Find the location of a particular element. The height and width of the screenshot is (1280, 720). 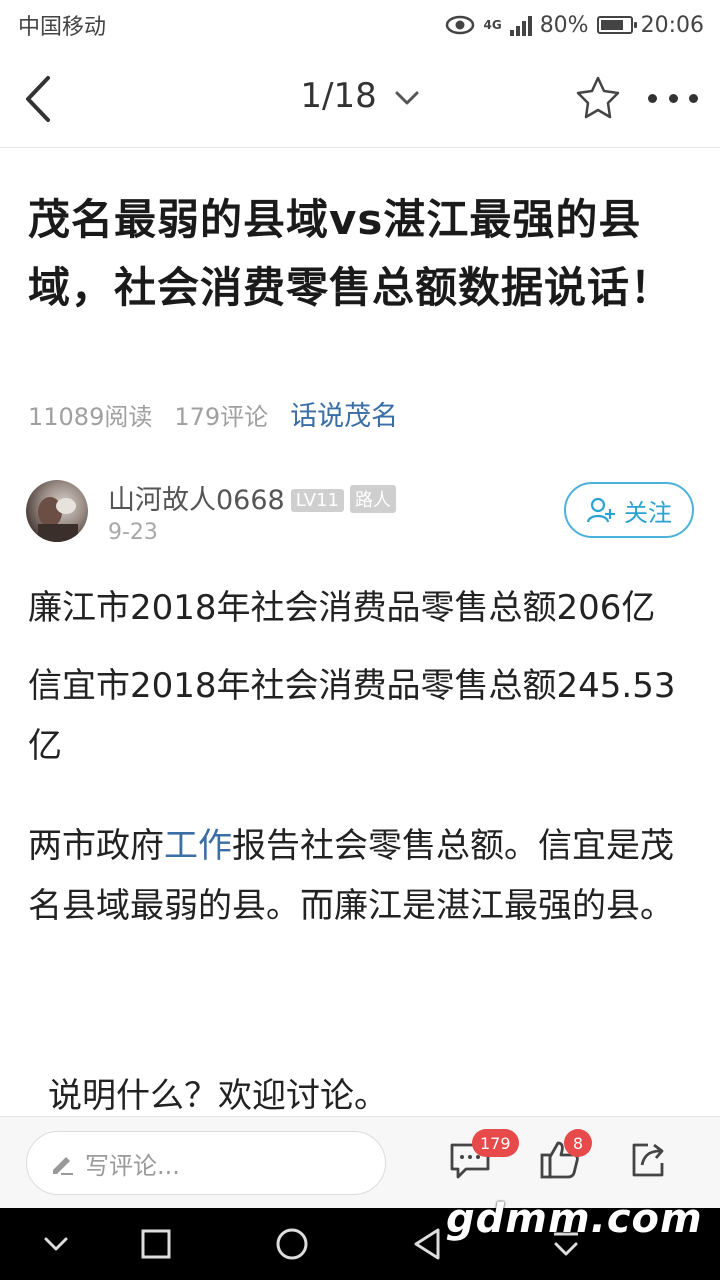

share-icon is located at coordinates (648, 1160).